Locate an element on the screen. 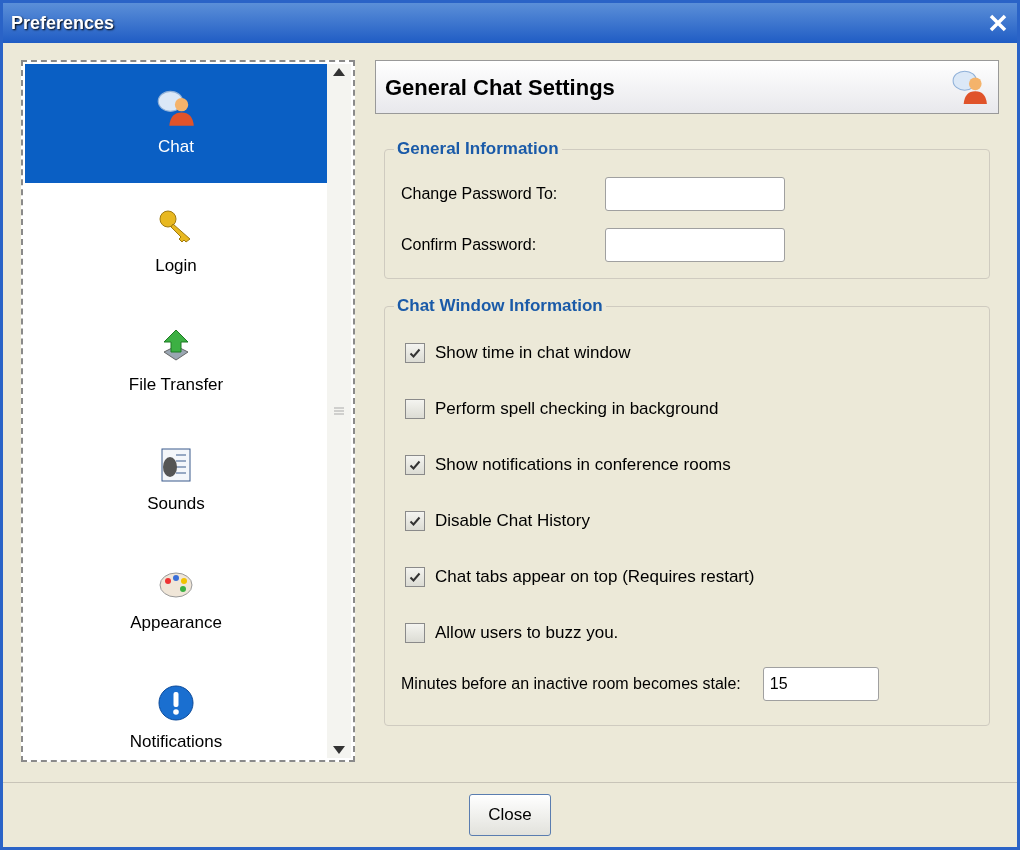  option-label: Disable Chat History is located at coordinates (512, 520).